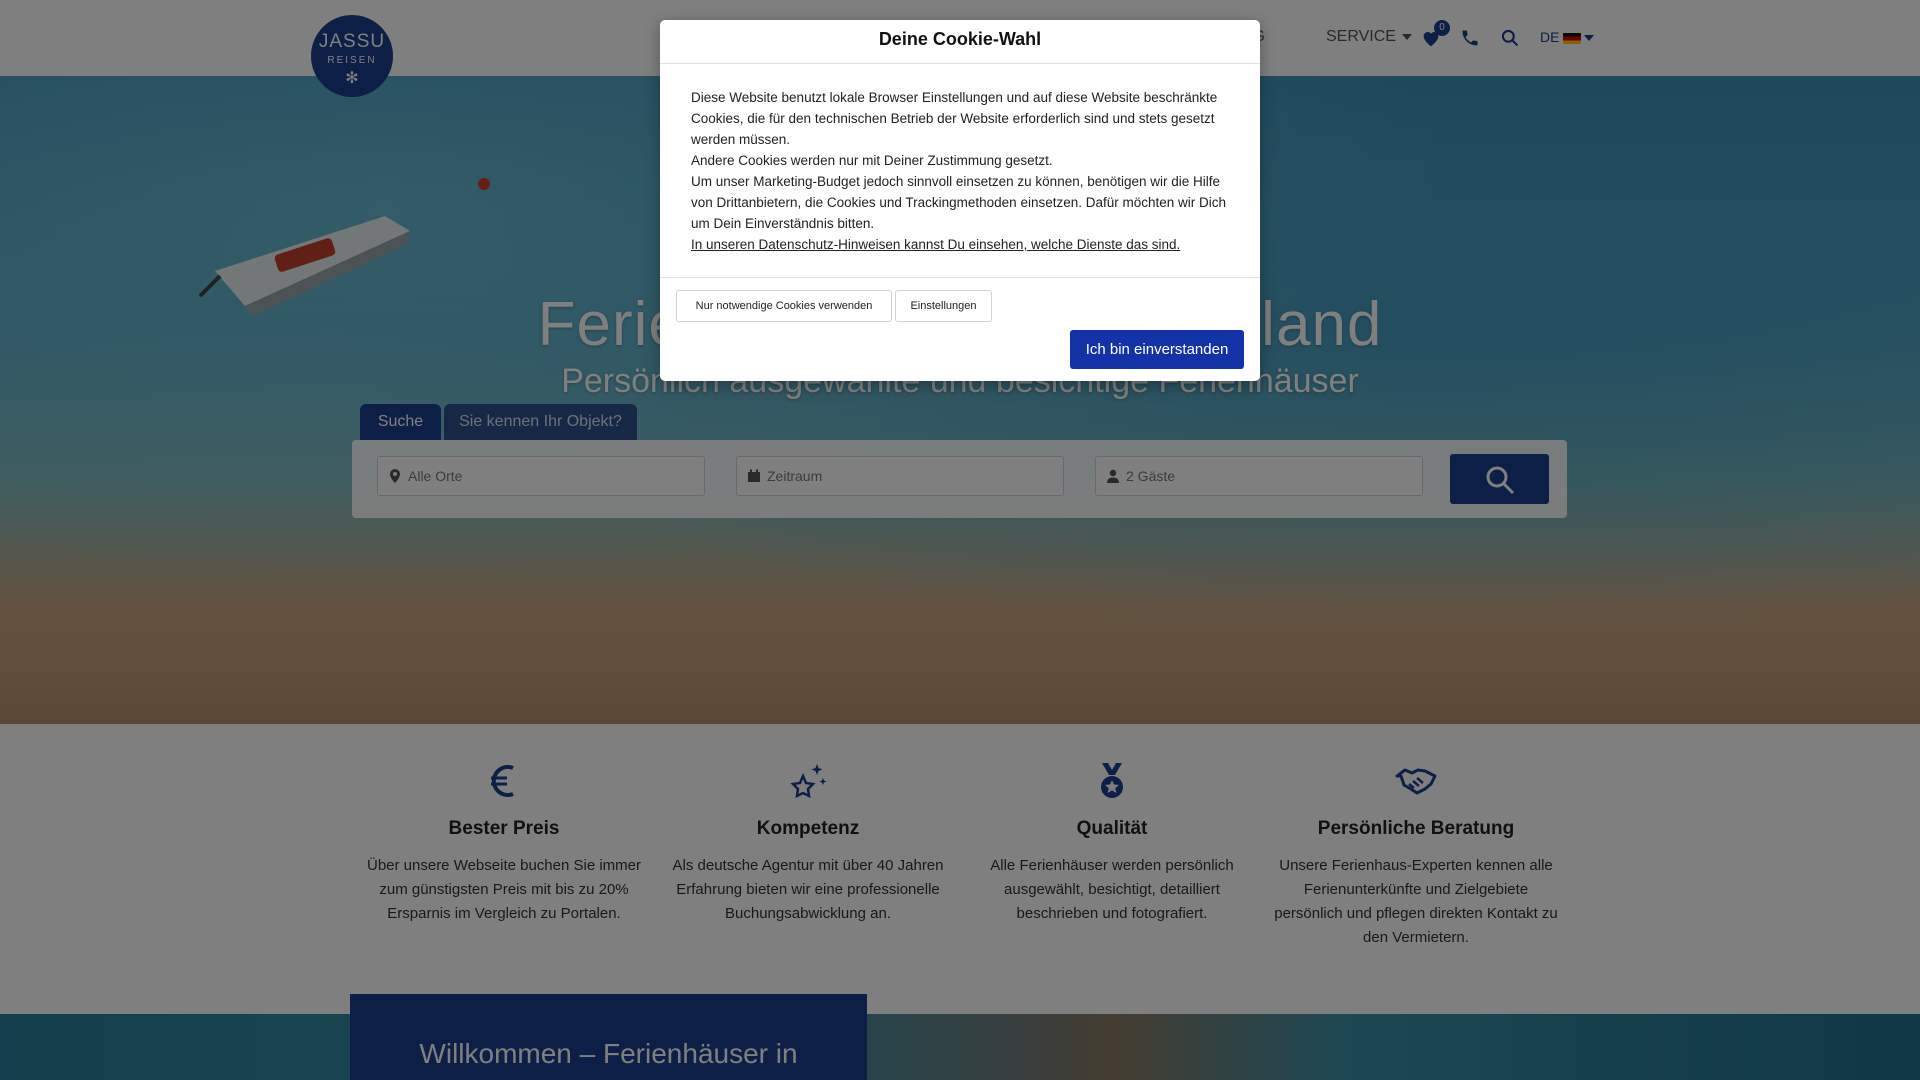 This screenshot has height=1080, width=1920. Describe the element at coordinates (960, 277) in the screenshot. I see `dialog-divider` at that location.